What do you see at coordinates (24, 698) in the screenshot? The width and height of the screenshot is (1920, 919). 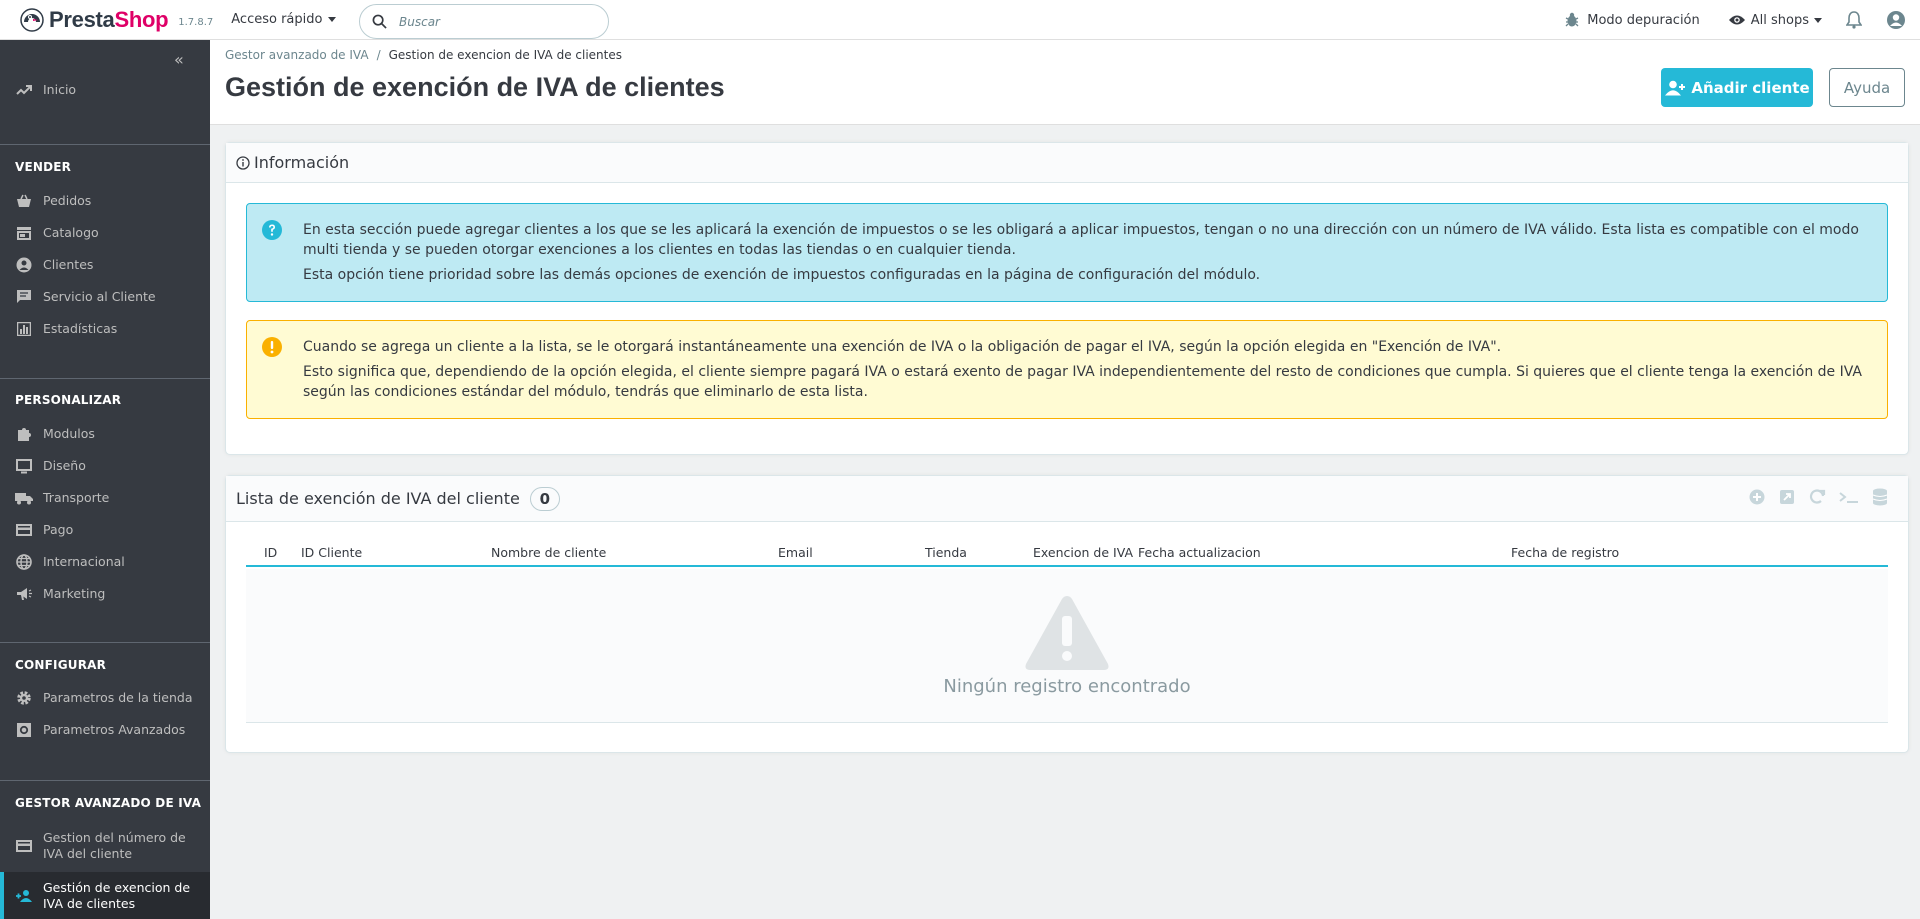 I see `gear-icon` at bounding box center [24, 698].